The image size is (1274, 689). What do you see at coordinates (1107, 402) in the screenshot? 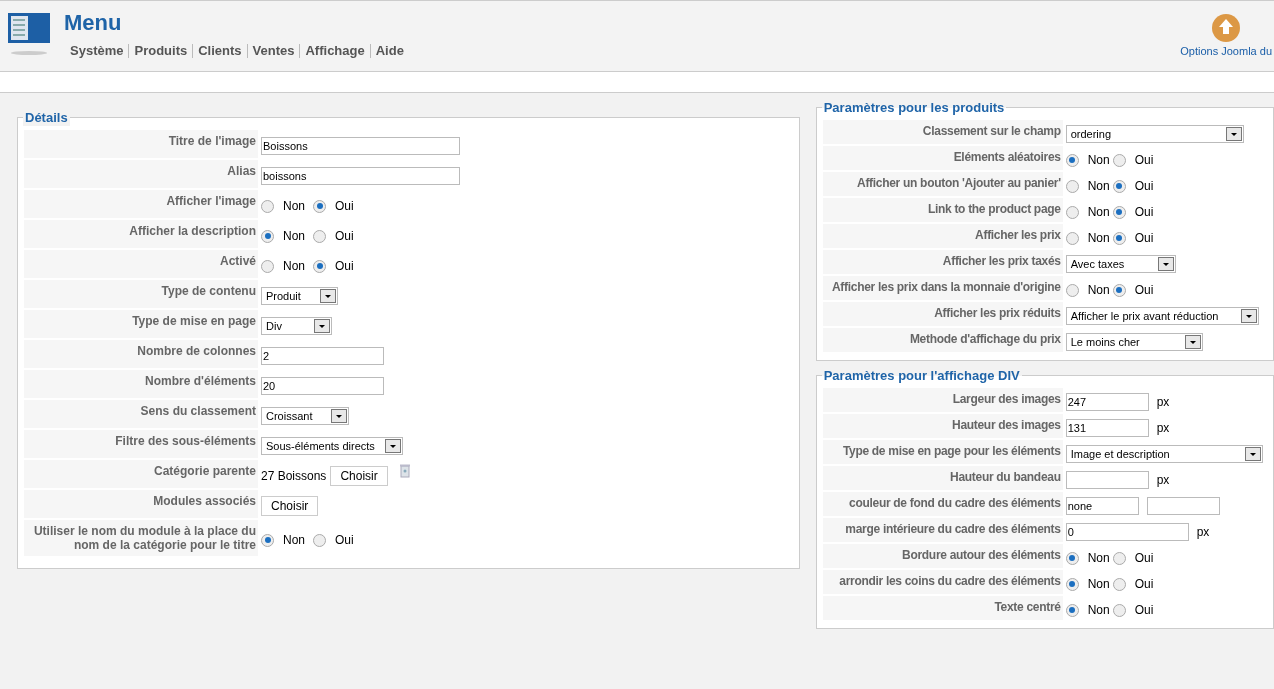
I see `input-field: 247` at bounding box center [1107, 402].